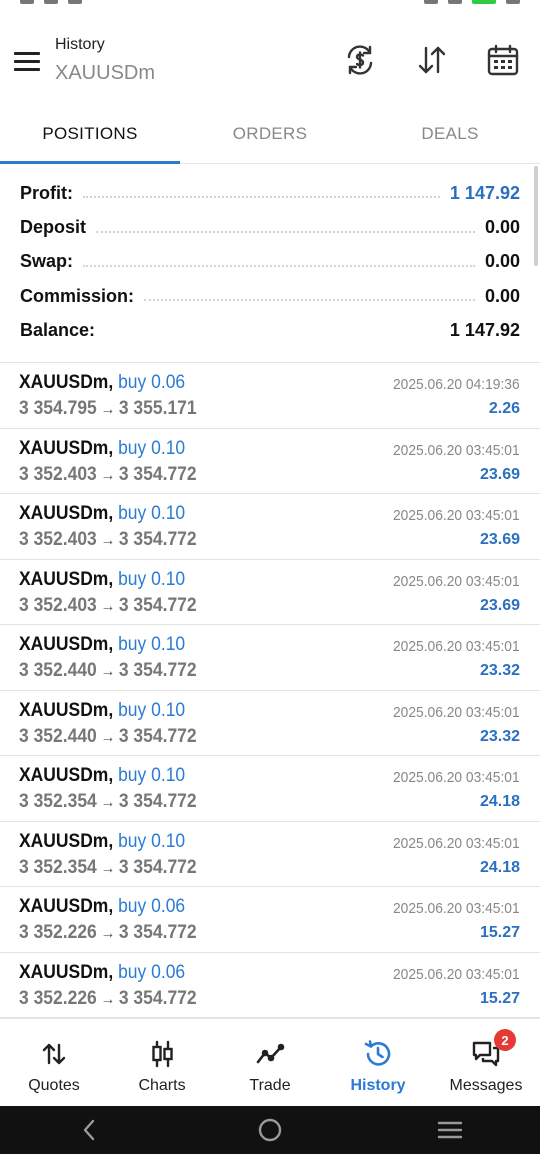  I want to click on nav-trade: Trade, so click(270, 1062).